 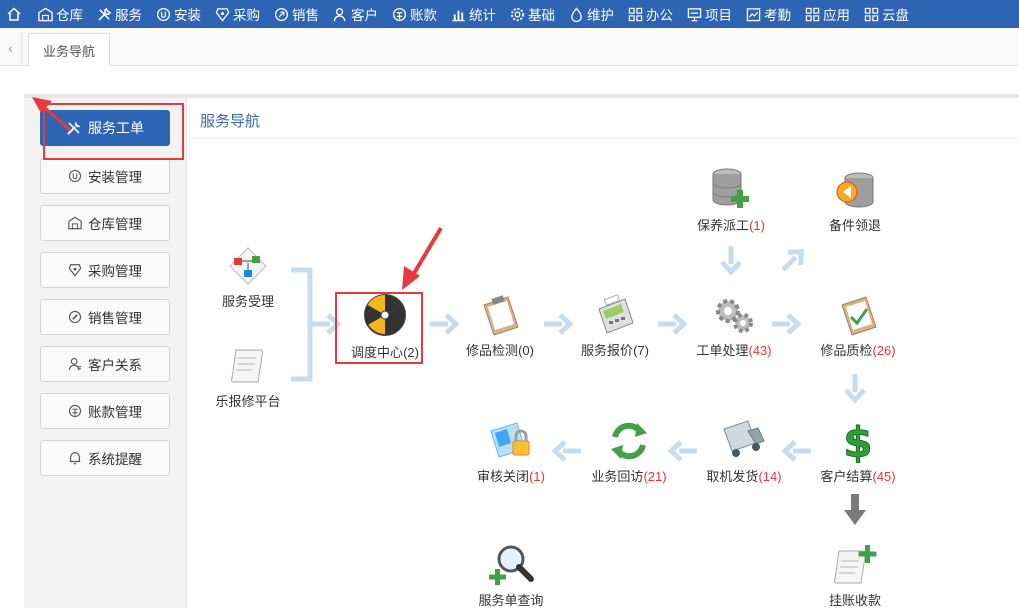 What do you see at coordinates (115, 318) in the screenshot?
I see `sidebar-item-label: 销售管理` at bounding box center [115, 318].